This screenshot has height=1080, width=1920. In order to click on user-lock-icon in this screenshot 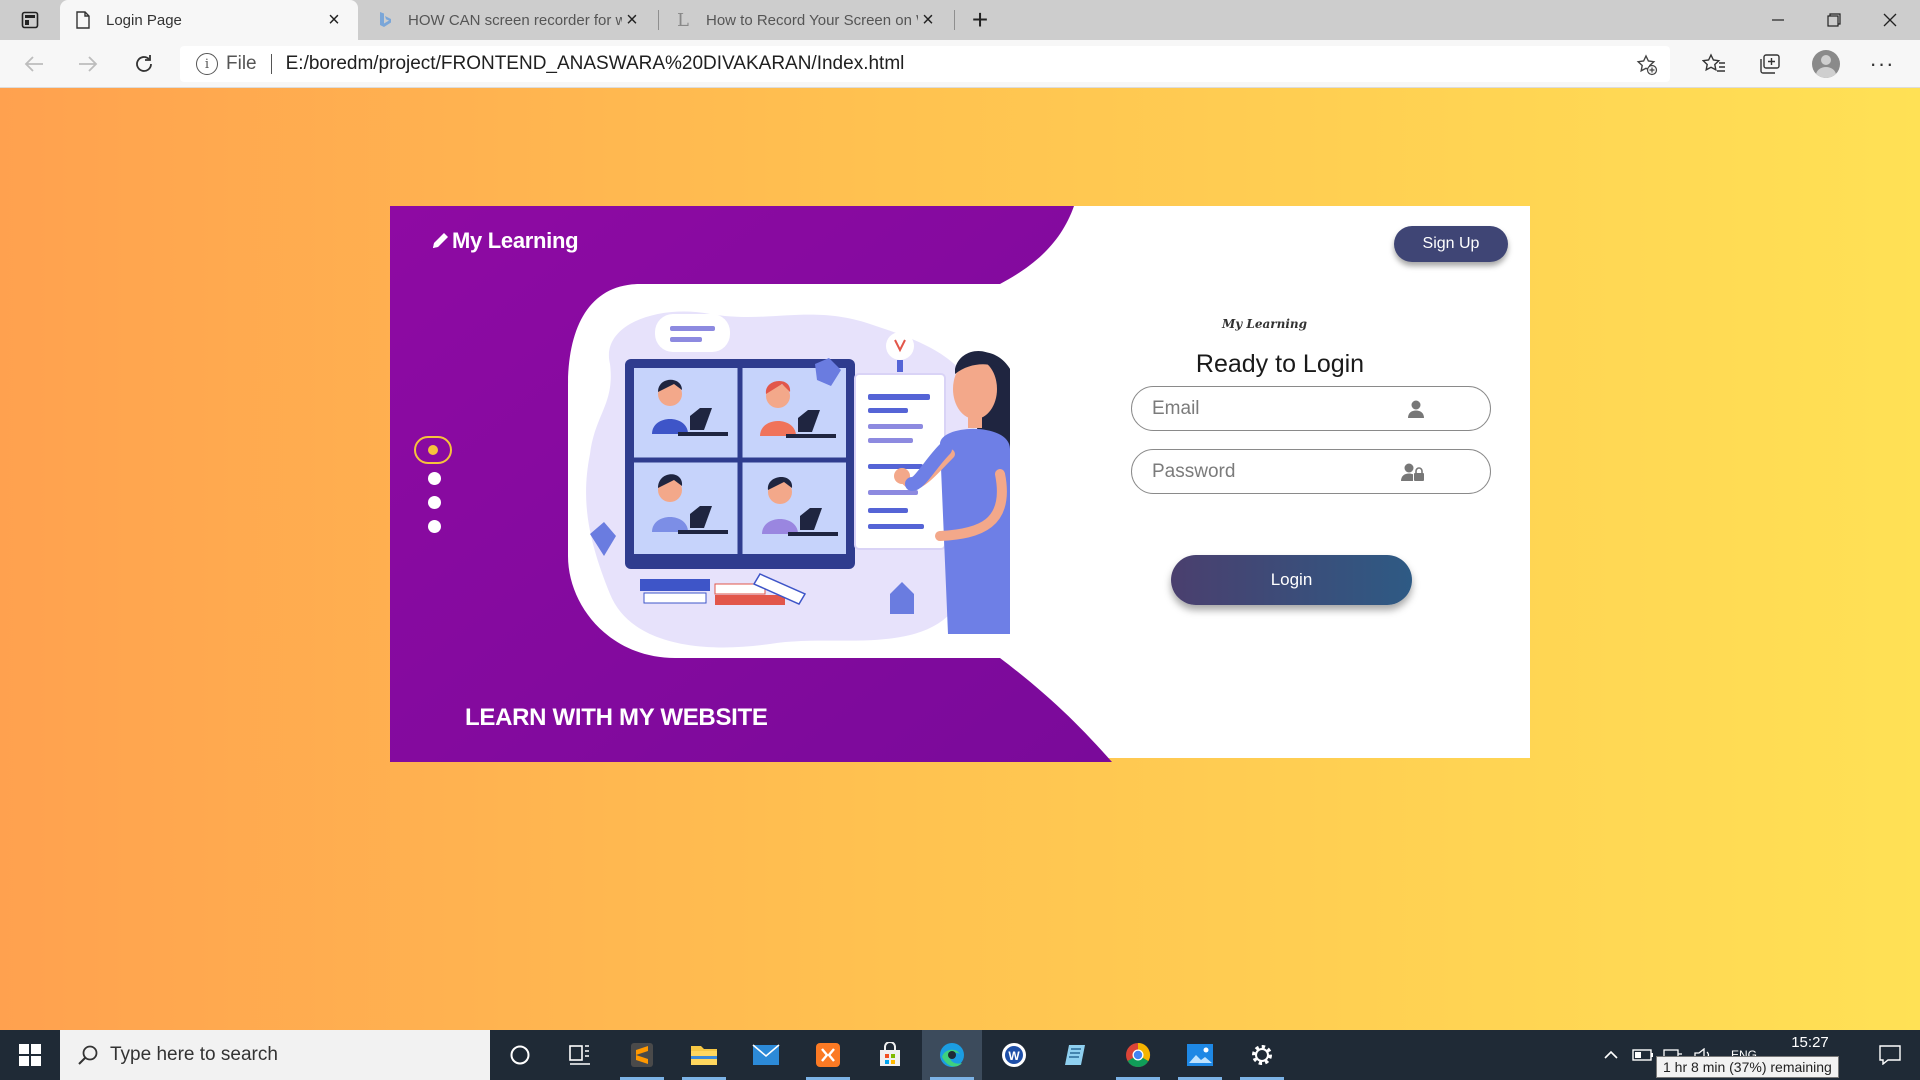, I will do `click(1412, 472)`.